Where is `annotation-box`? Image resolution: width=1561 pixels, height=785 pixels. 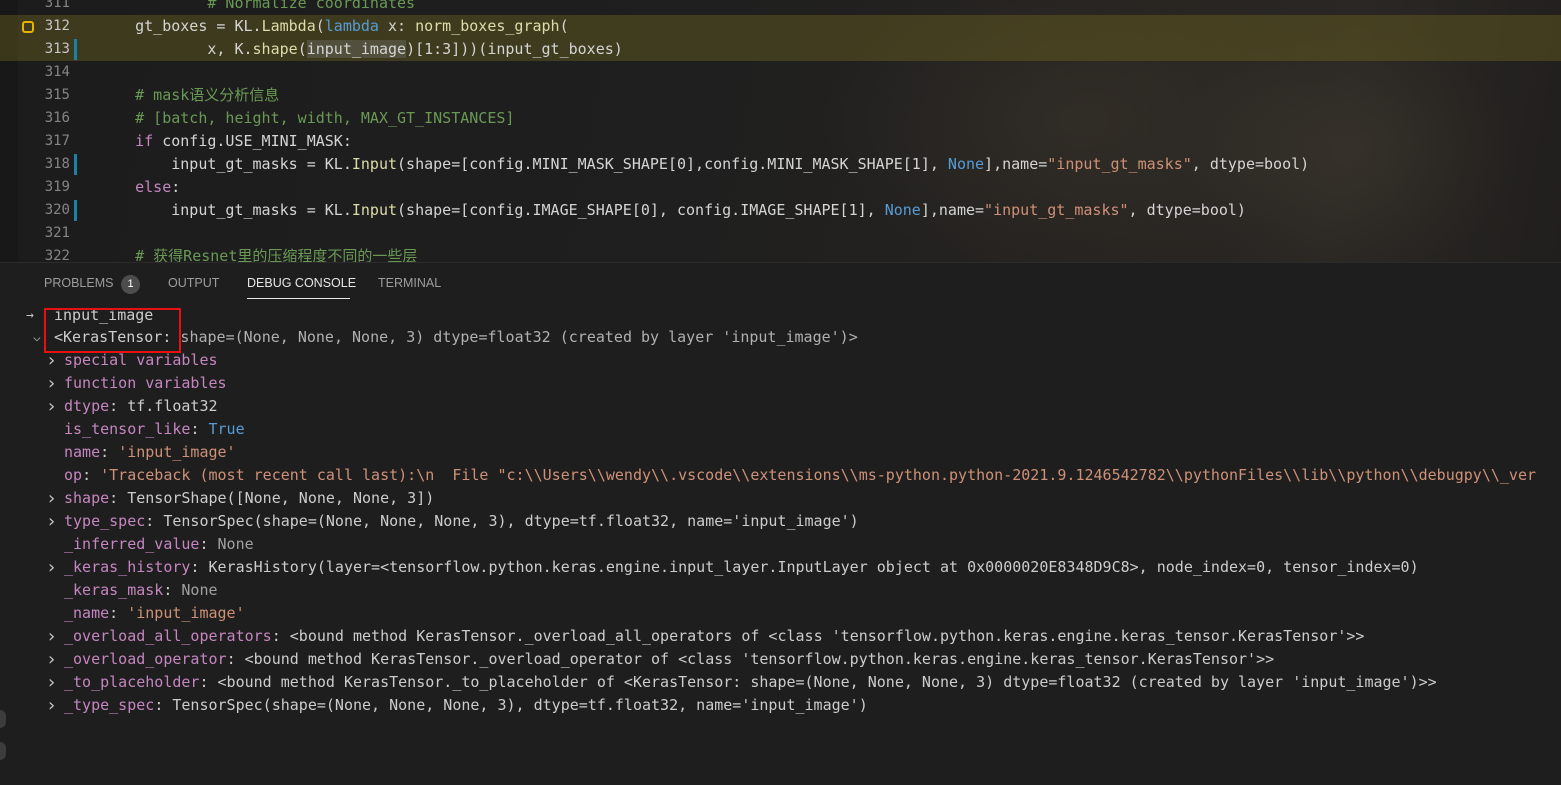 annotation-box is located at coordinates (112, 330).